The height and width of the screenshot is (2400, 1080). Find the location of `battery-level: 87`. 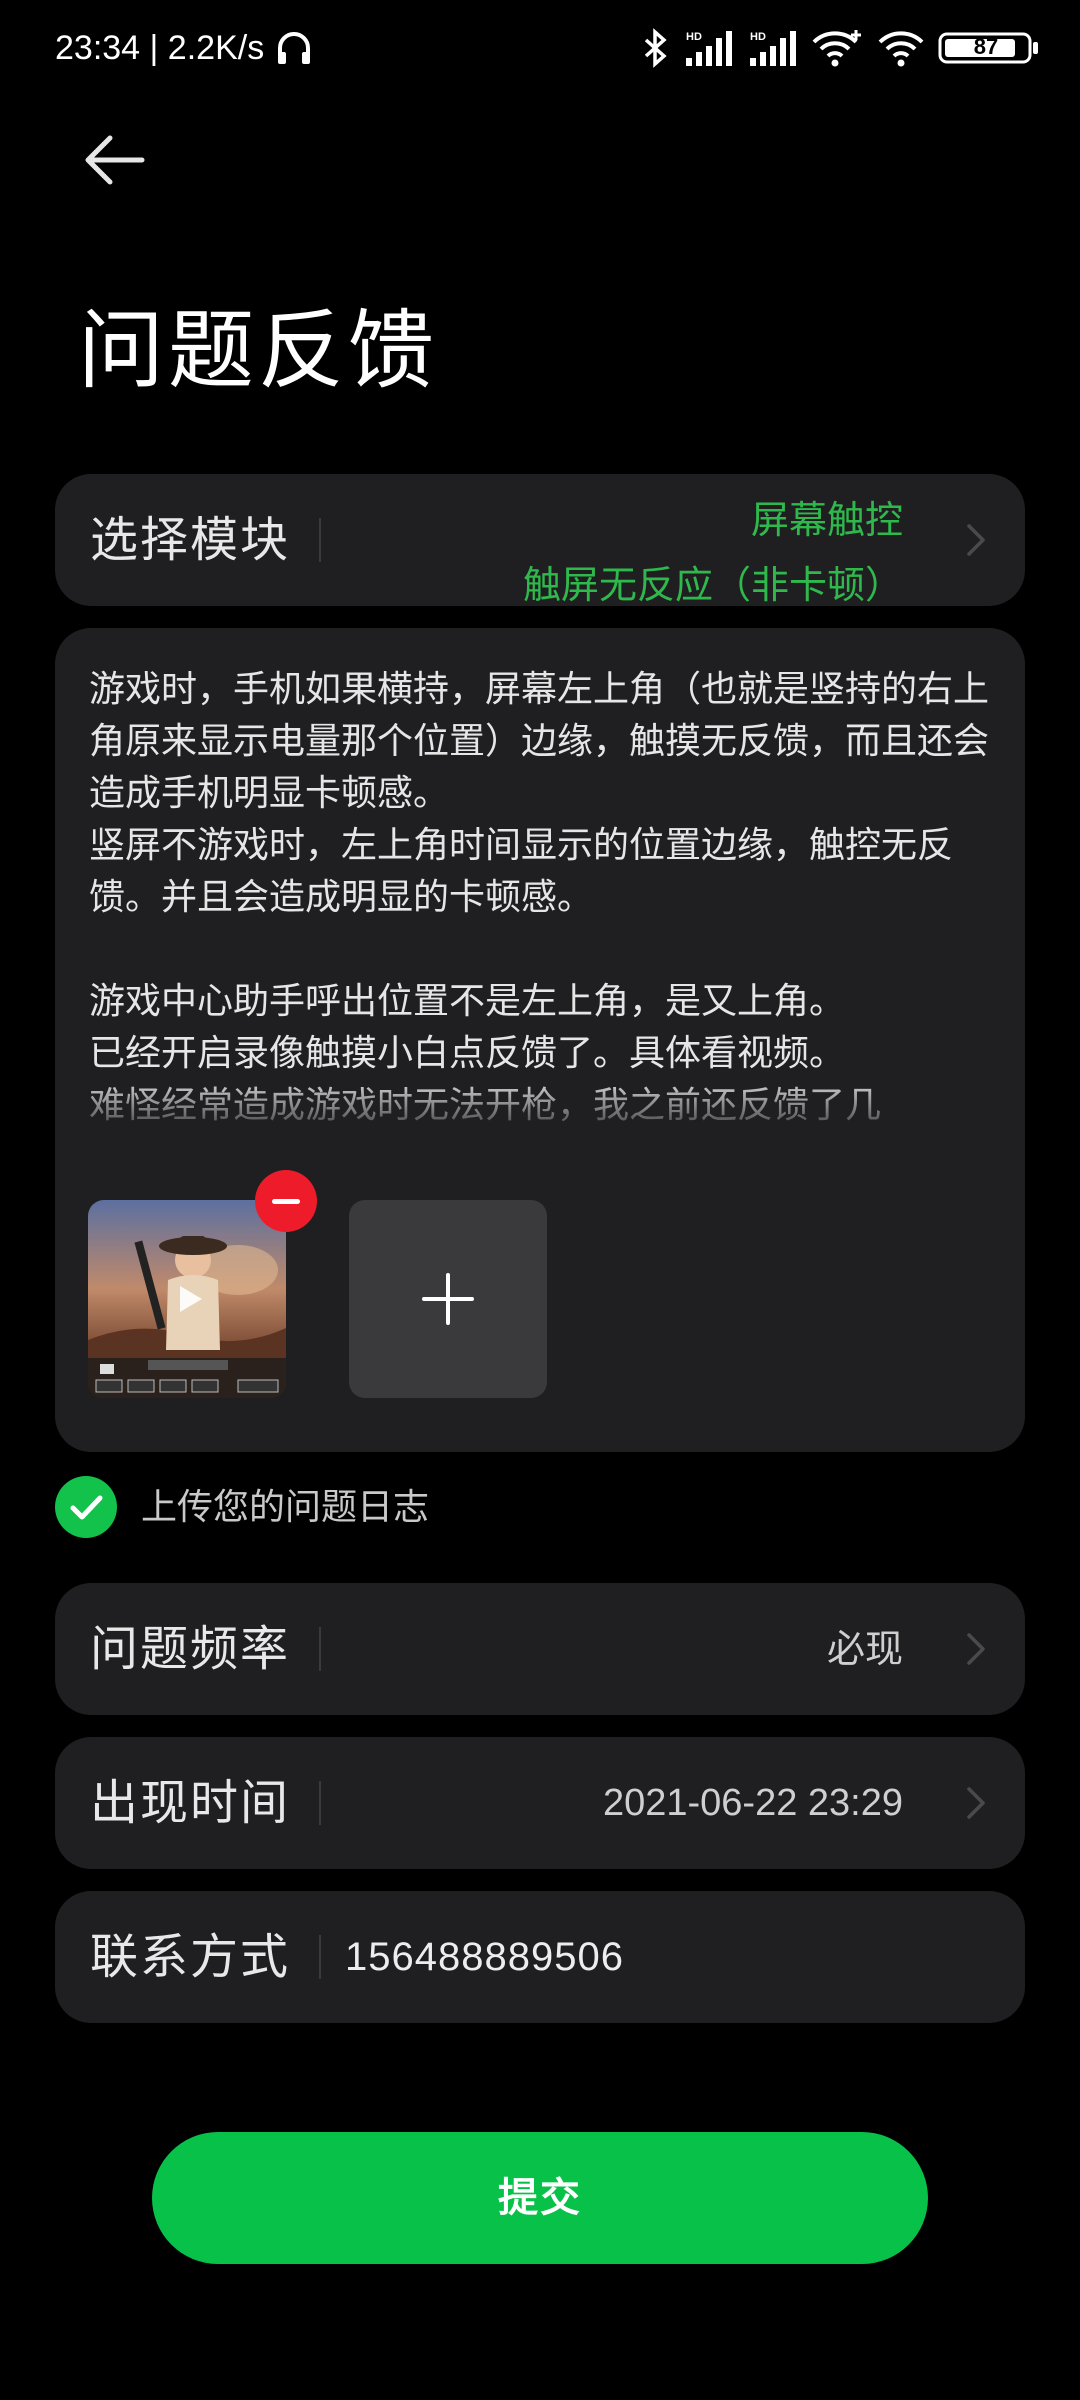

battery-level: 87 is located at coordinates (986, 46).